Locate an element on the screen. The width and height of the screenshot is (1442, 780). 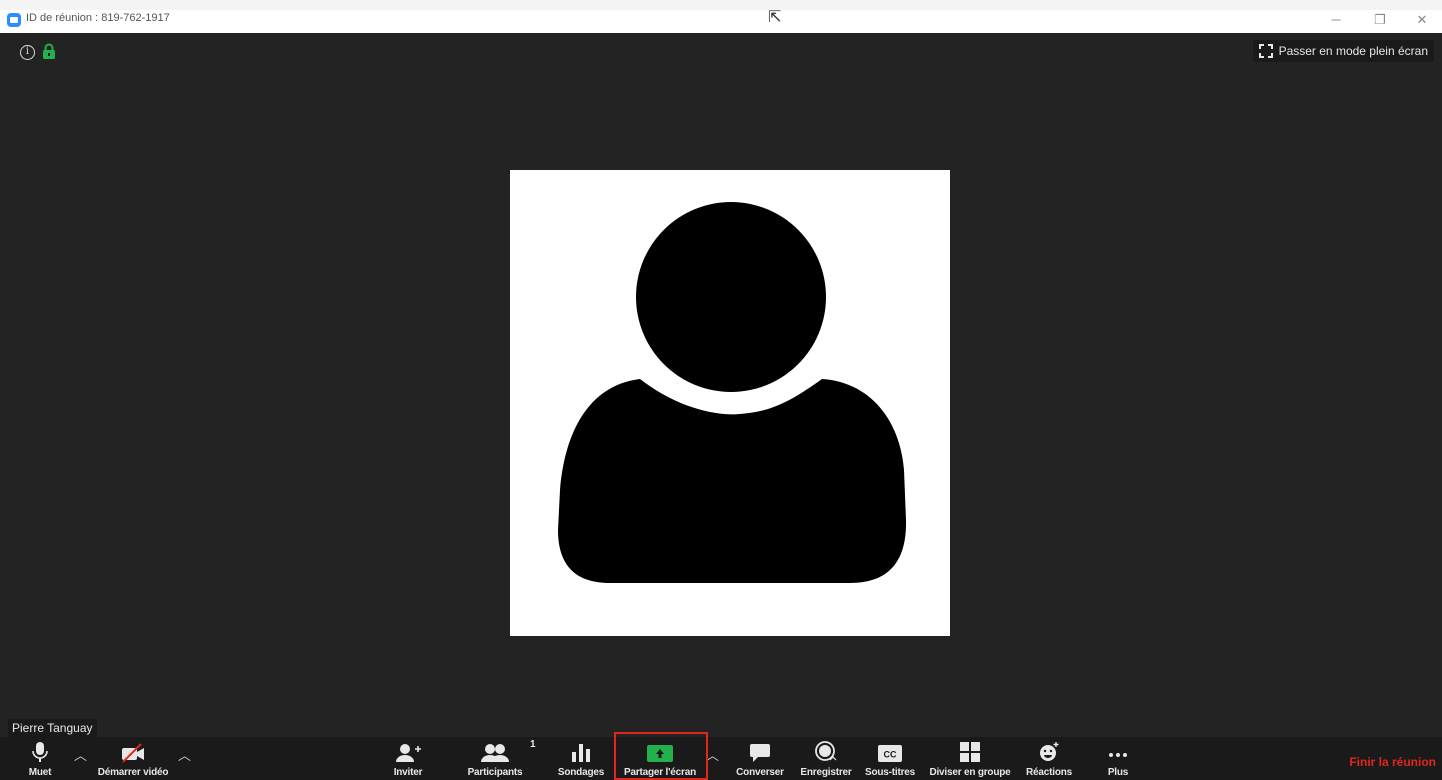
more-label: Plus is located at coordinates (1118, 772).